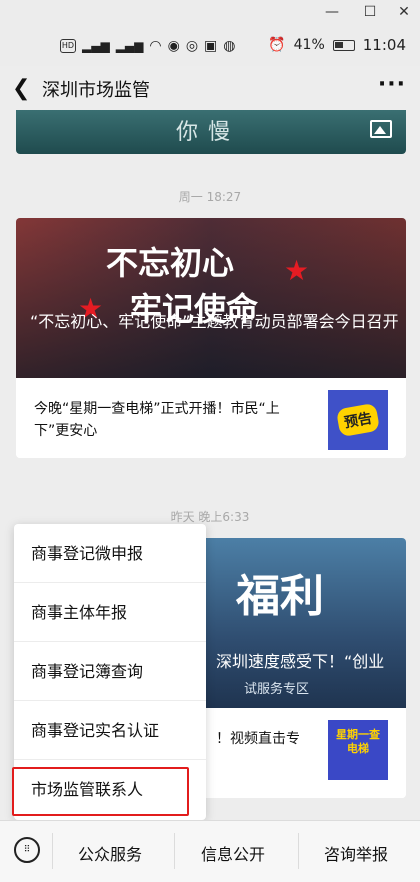 The width and height of the screenshot is (420, 882). I want to click on minimize-icon: —, so click(332, 12).